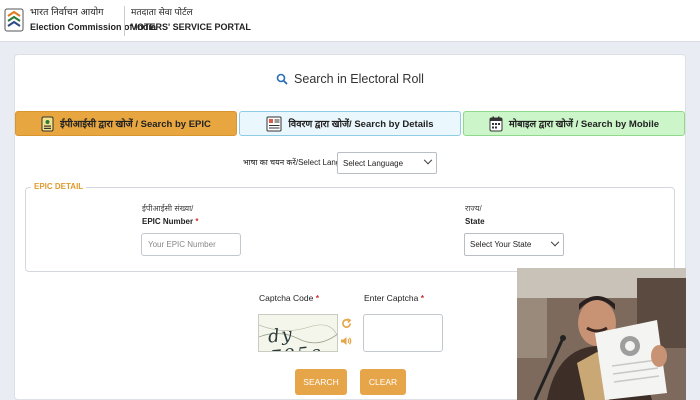  I want to click on page-title: Search in Electoral Roll, so click(350, 79).